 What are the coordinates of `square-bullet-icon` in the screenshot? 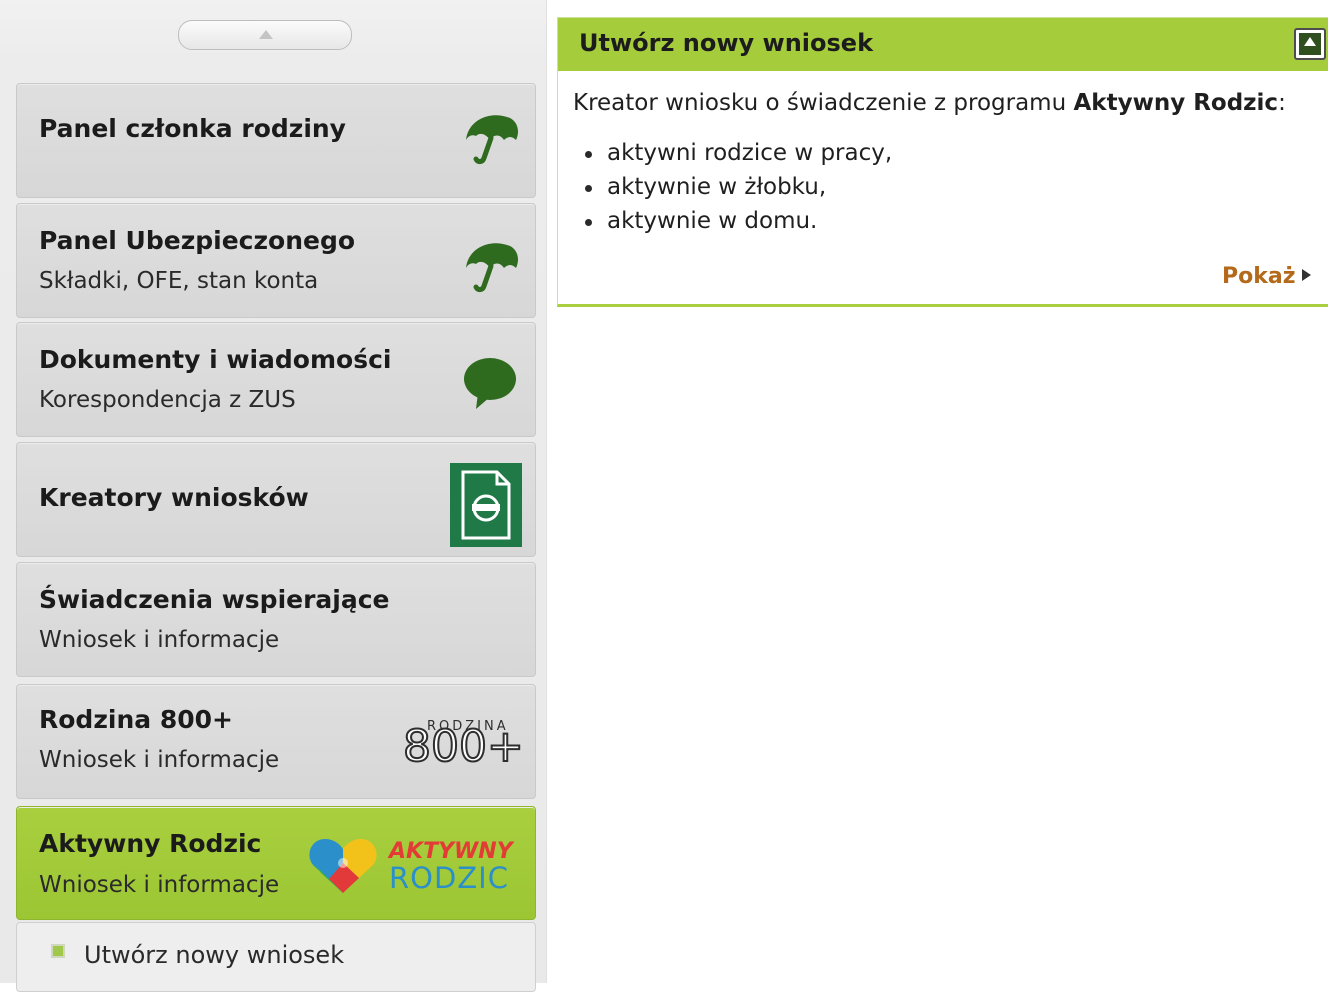 It's located at (58, 951).